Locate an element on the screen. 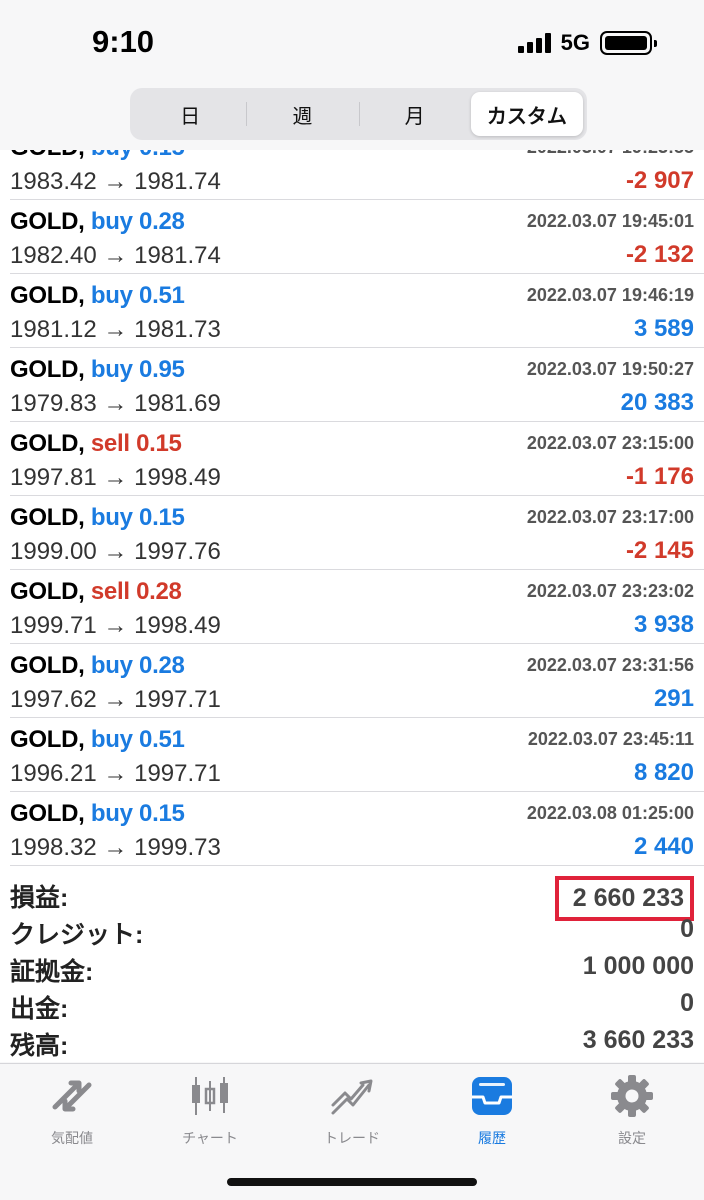  trade-date: 2022.03.07 23:45:11 is located at coordinates (610, 739).